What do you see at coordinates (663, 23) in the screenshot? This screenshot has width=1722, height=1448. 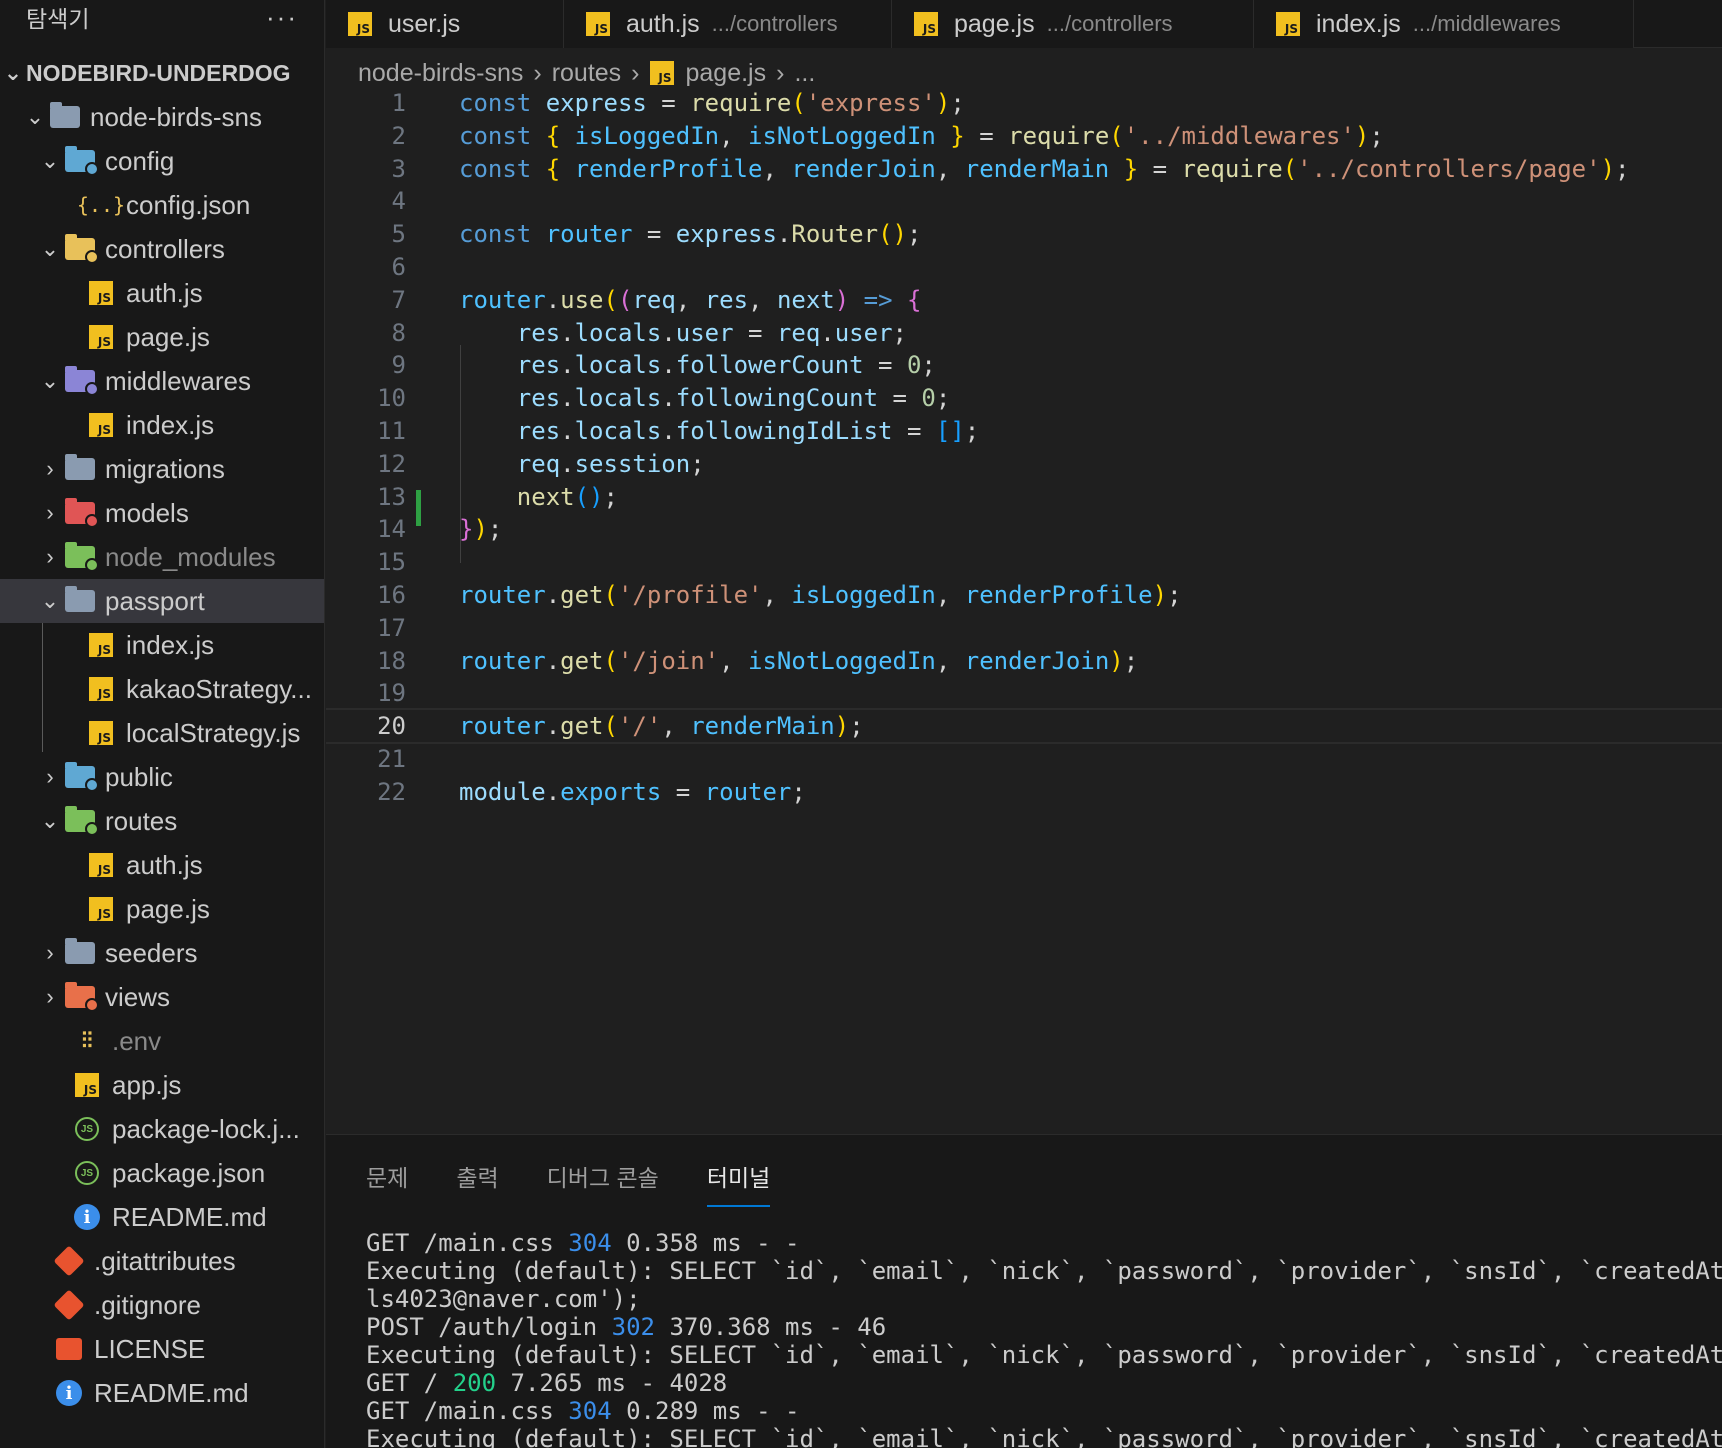 I see `tab-filename: auth.js` at bounding box center [663, 23].